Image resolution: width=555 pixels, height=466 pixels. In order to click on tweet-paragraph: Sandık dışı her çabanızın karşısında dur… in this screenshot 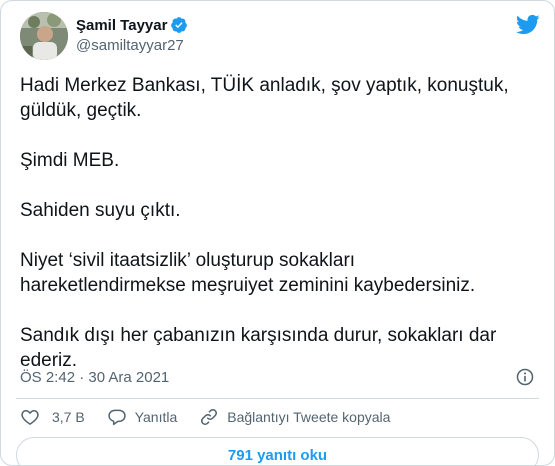, I will do `click(258, 348)`.